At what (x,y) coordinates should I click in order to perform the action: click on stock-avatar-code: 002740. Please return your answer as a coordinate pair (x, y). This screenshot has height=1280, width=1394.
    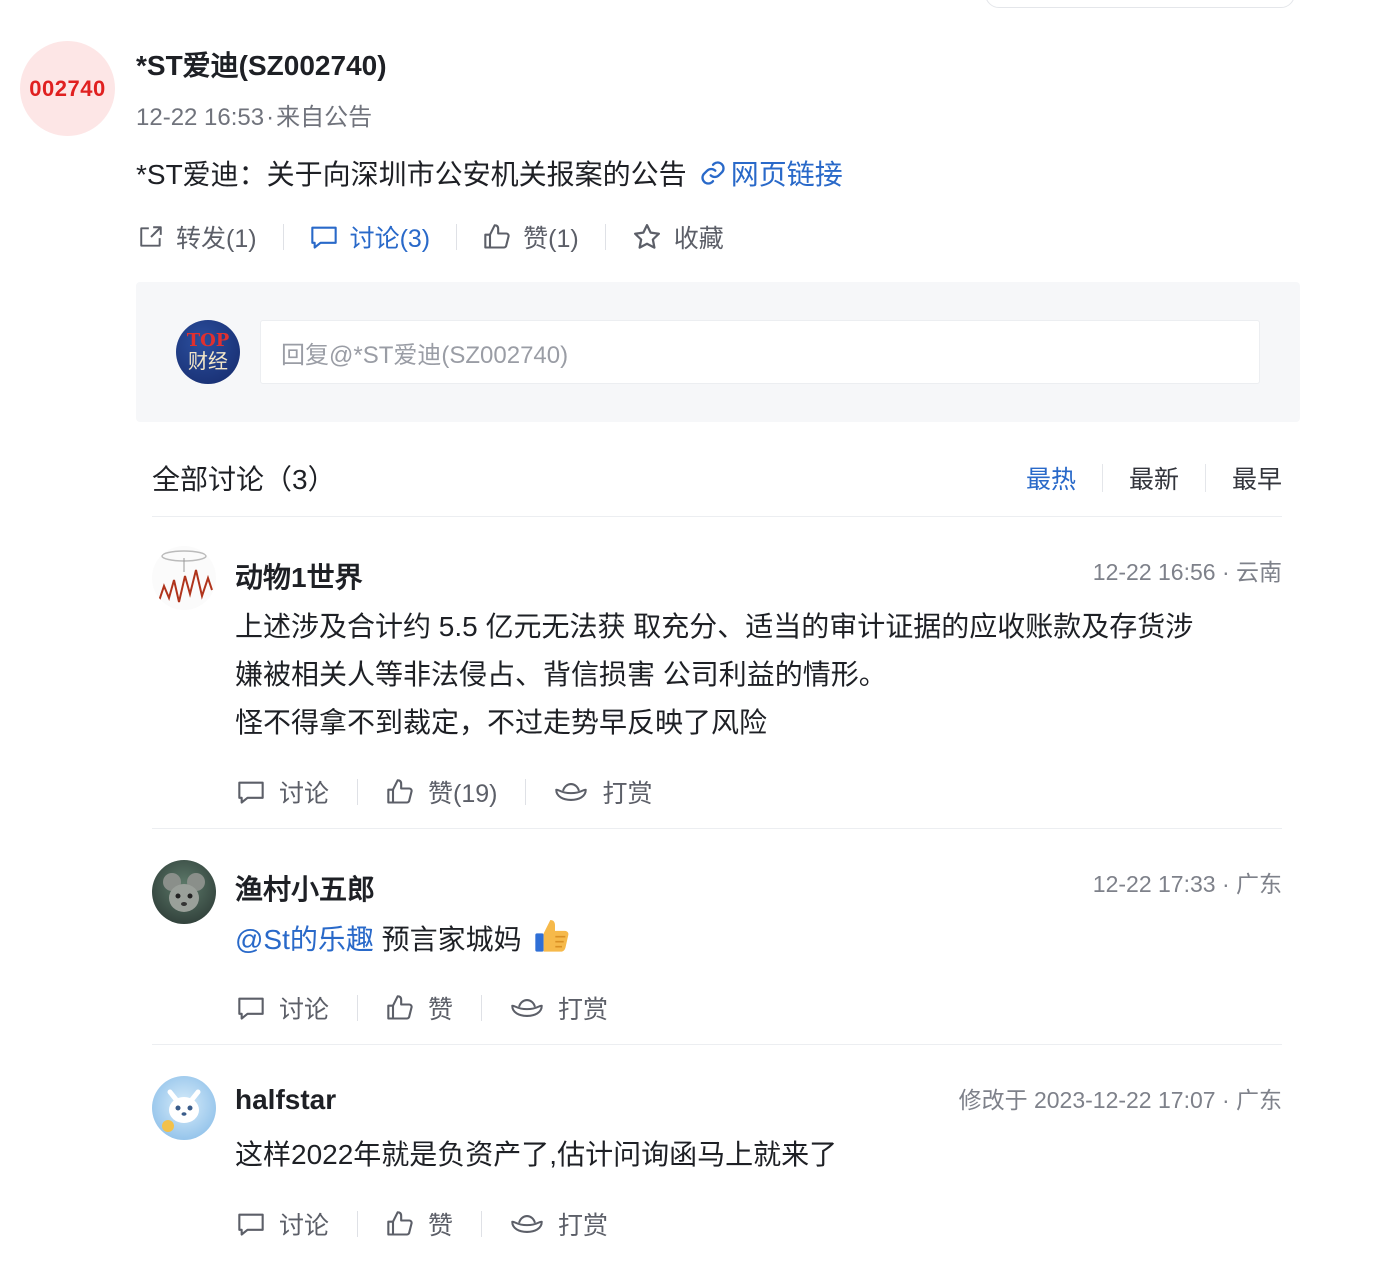
    Looking at the image, I should click on (67, 88).